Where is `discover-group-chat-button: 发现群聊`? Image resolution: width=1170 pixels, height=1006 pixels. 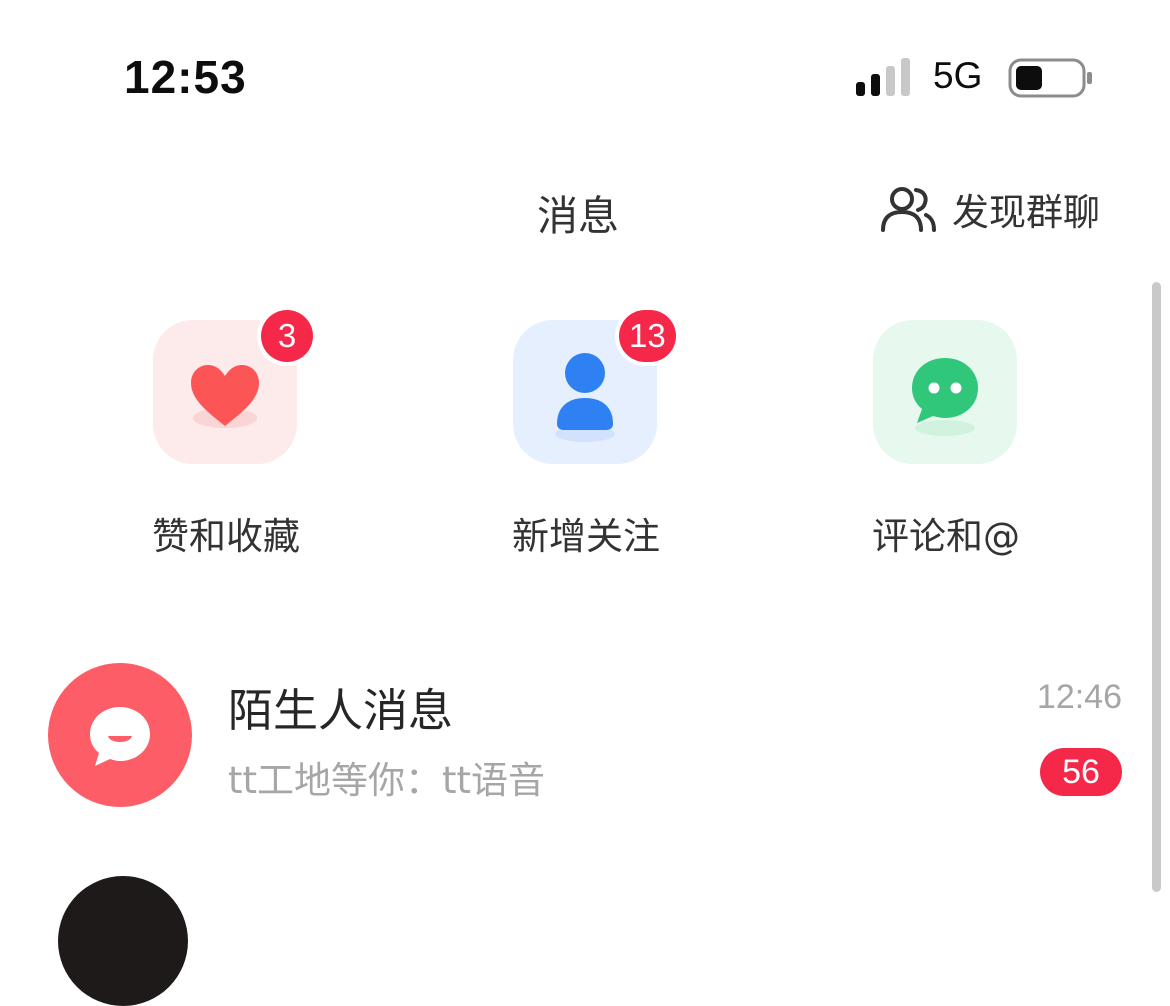 discover-group-chat-button: 发现群聊 is located at coordinates (990, 209).